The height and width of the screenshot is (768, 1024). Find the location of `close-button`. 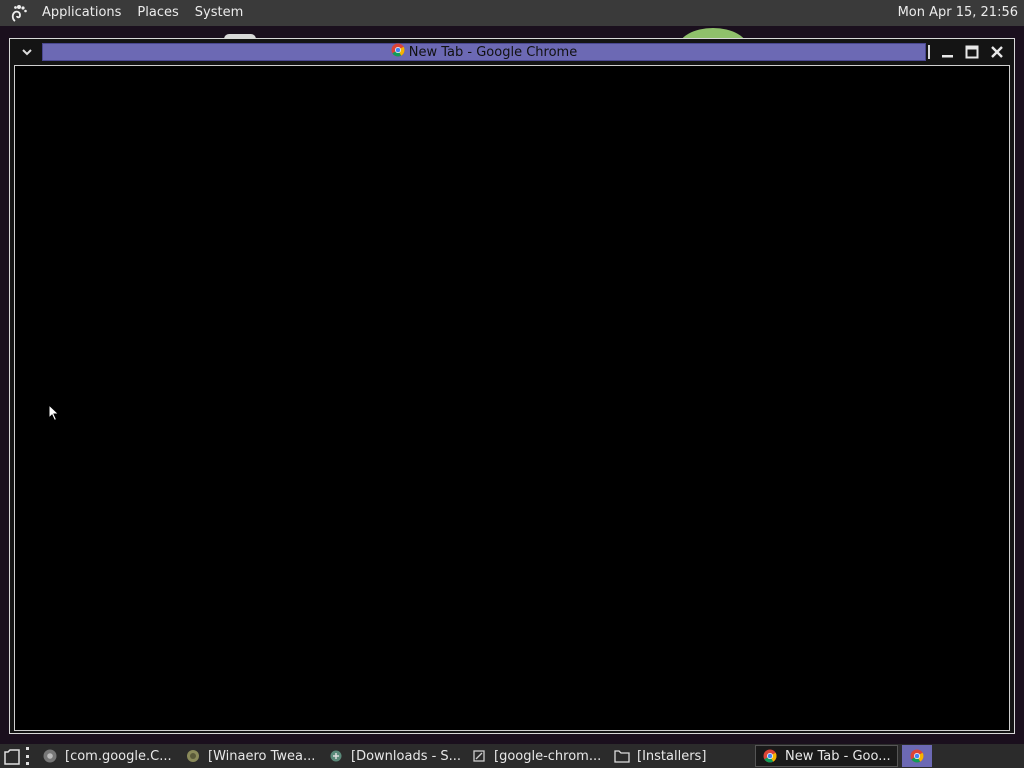

close-button is located at coordinates (997, 52).